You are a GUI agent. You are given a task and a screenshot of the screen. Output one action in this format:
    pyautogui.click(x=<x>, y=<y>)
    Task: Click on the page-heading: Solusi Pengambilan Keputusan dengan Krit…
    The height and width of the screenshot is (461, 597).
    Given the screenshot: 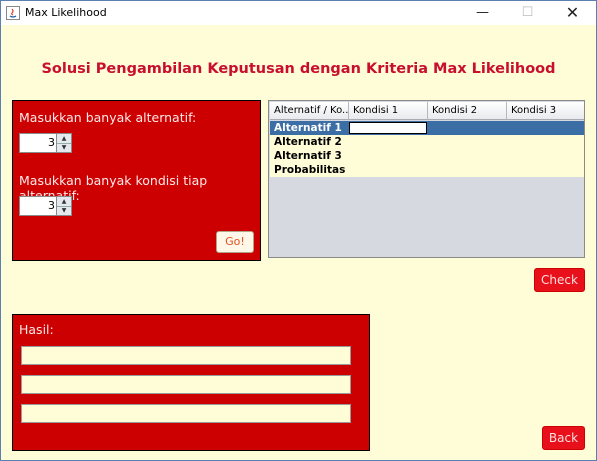 What is the action you would take?
    pyautogui.click(x=298, y=69)
    